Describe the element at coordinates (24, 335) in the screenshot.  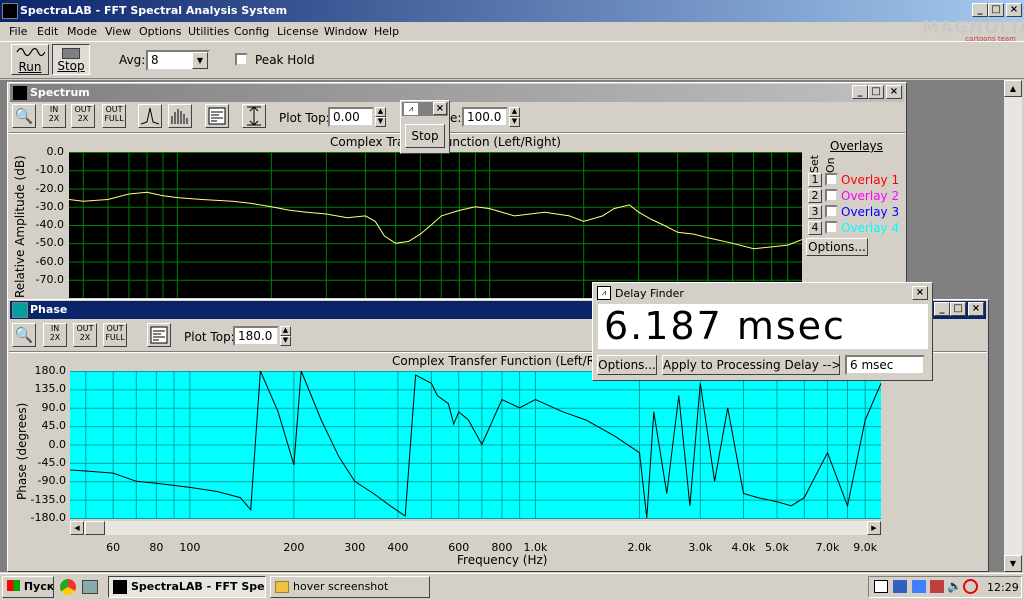
I see `phase-zoom-icon: 🔍` at that location.